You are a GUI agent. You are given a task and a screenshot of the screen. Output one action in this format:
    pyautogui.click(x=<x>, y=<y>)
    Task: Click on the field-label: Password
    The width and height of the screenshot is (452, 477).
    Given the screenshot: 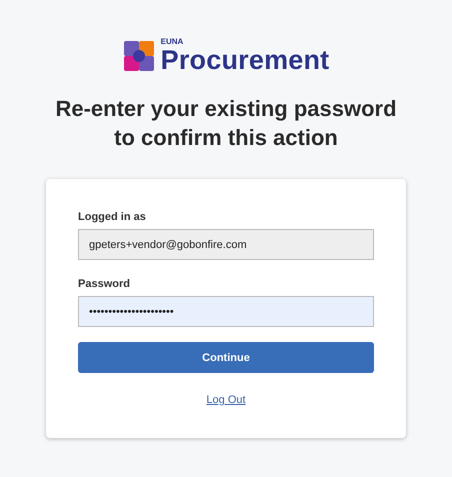 What is the action you would take?
    pyautogui.click(x=104, y=284)
    